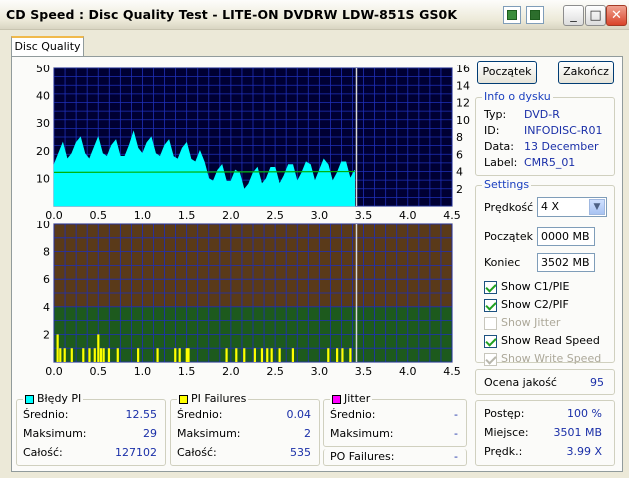 The width and height of the screenshot is (629, 478). What do you see at coordinates (490, 305) in the screenshot?
I see `show-c2-pif-checkbox` at bounding box center [490, 305].